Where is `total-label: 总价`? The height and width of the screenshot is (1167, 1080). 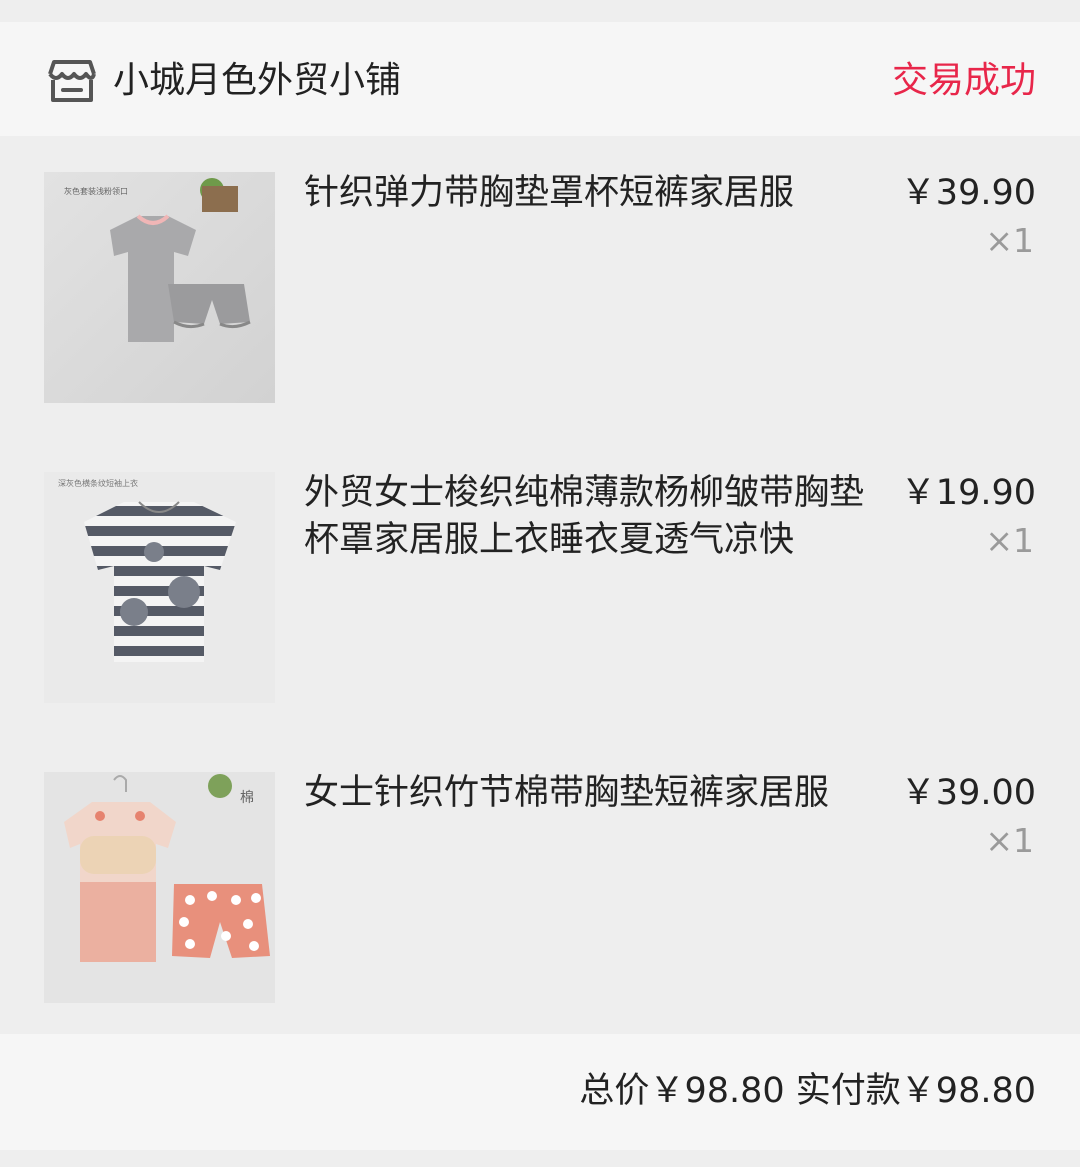
total-label: 总价 is located at coordinates (614, 1091).